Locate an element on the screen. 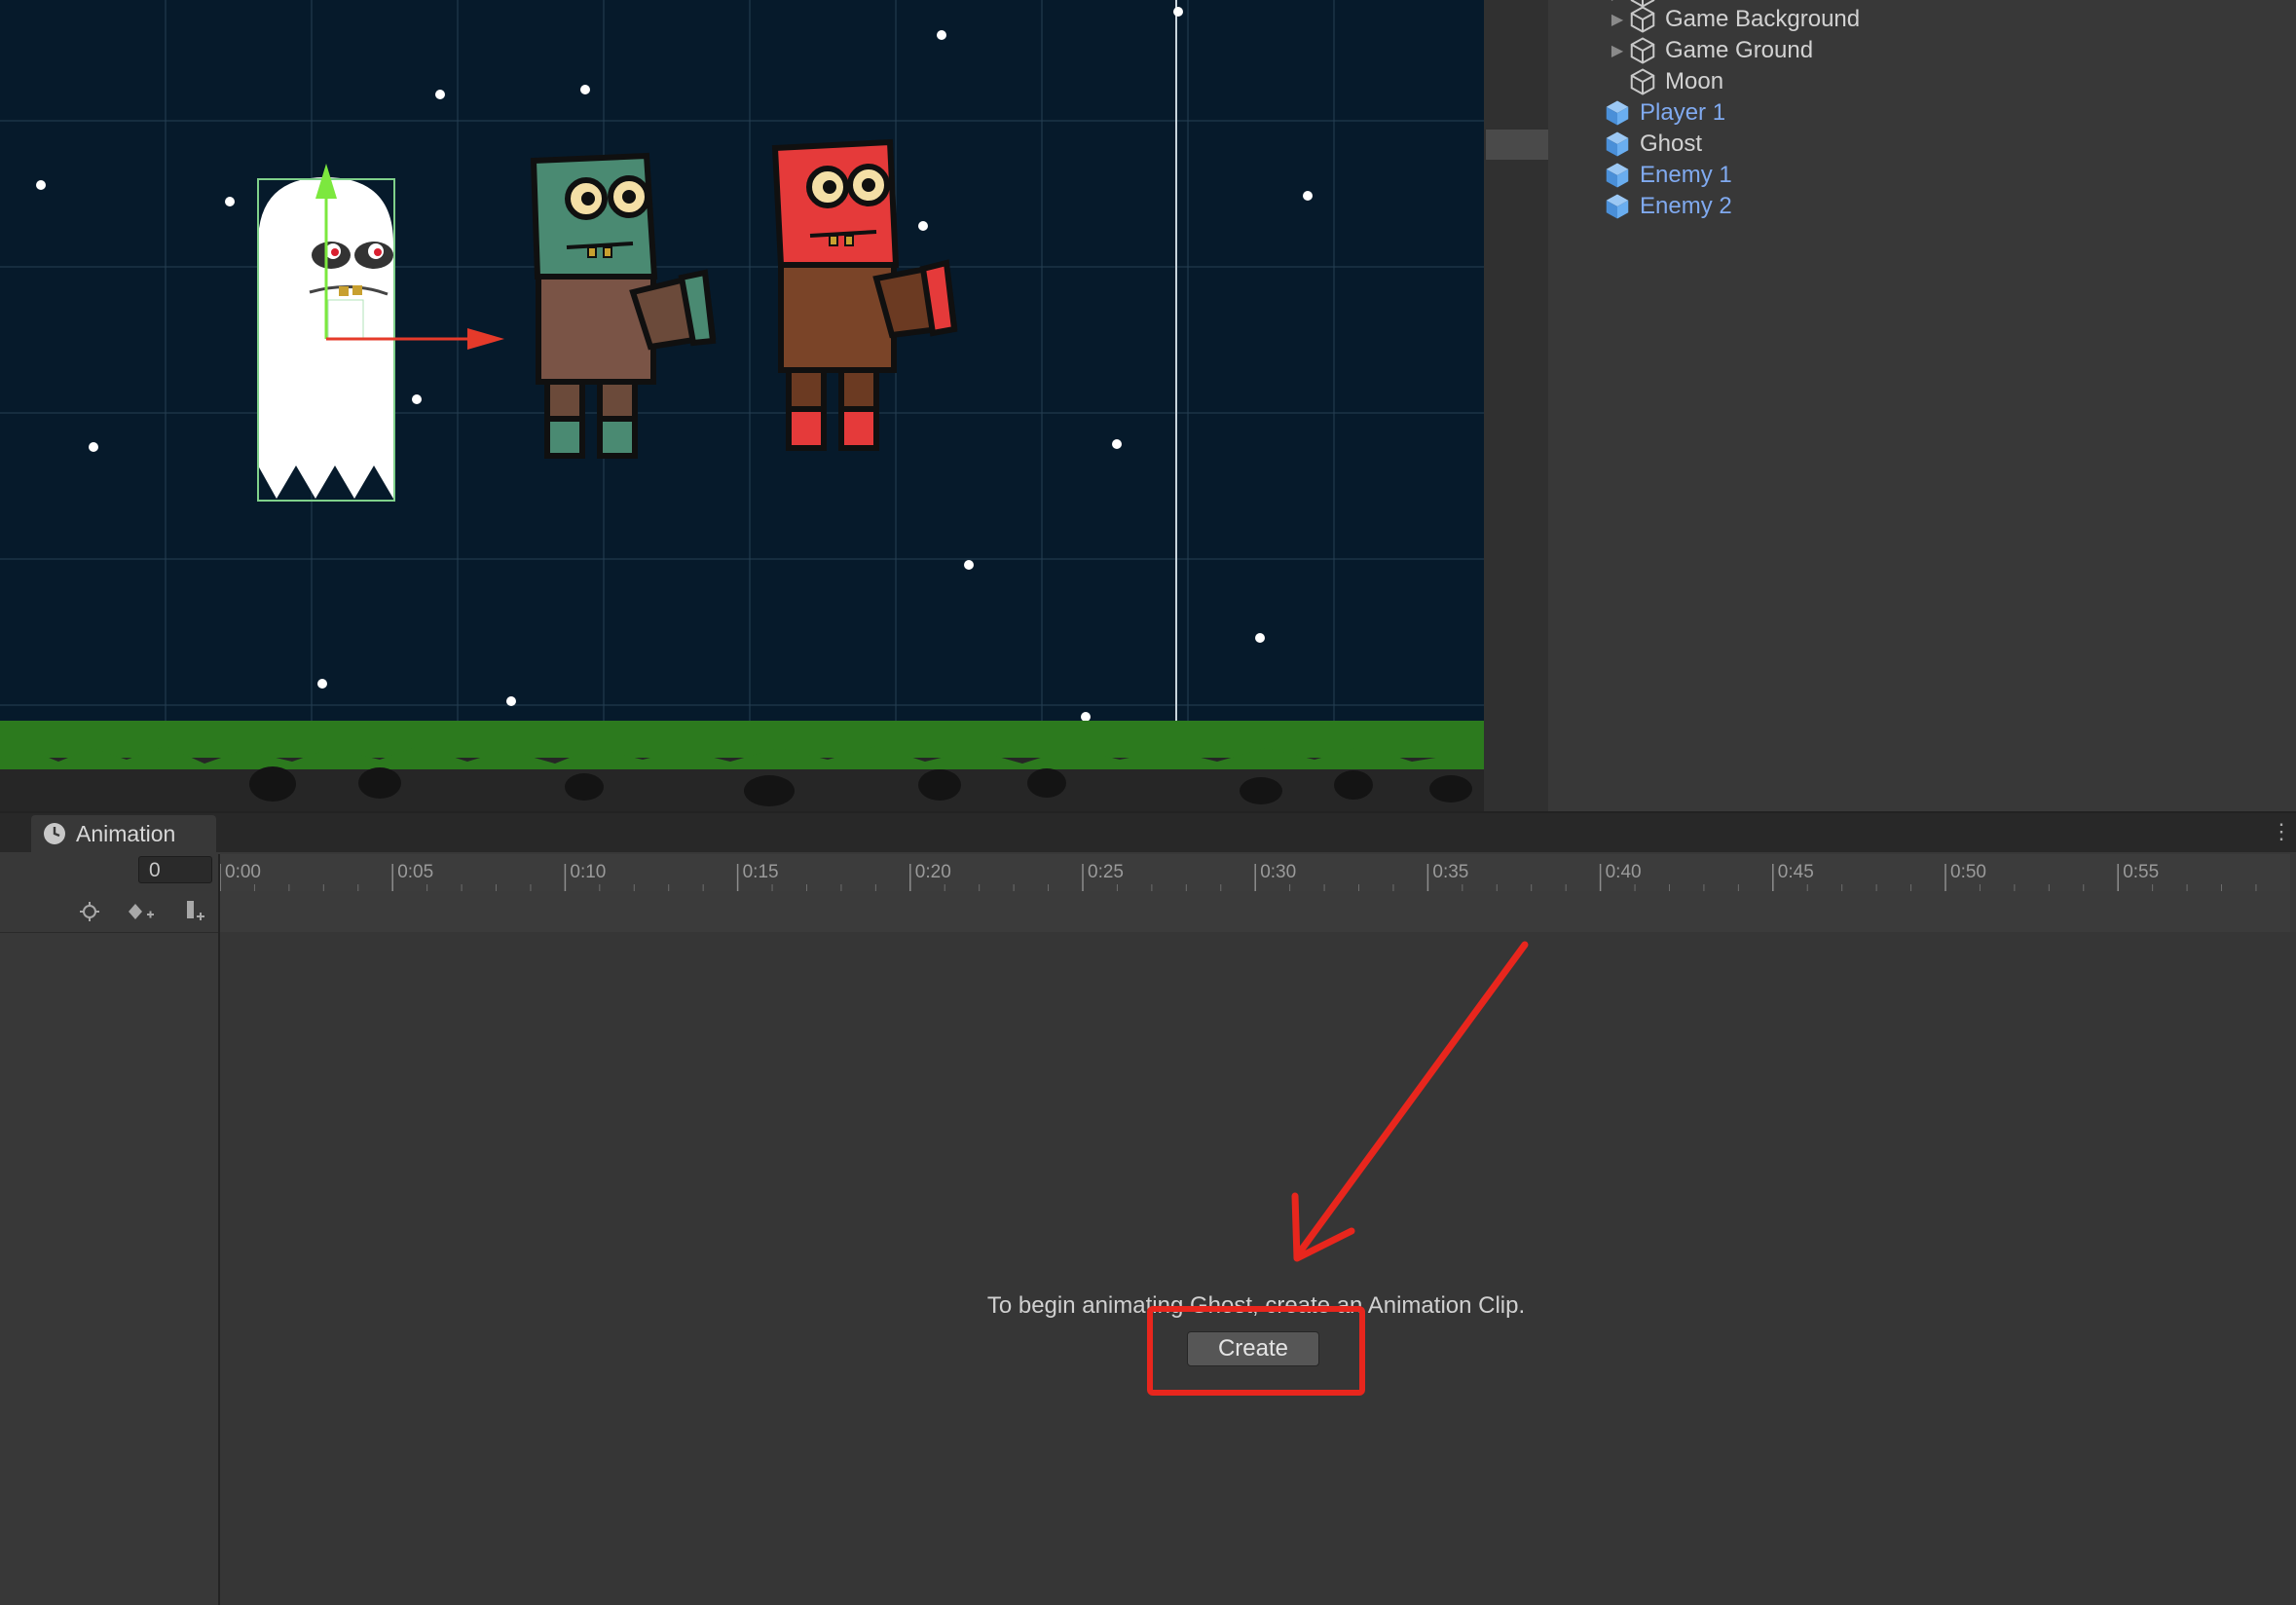  animation-toolbar is located at coordinates (110, 912).